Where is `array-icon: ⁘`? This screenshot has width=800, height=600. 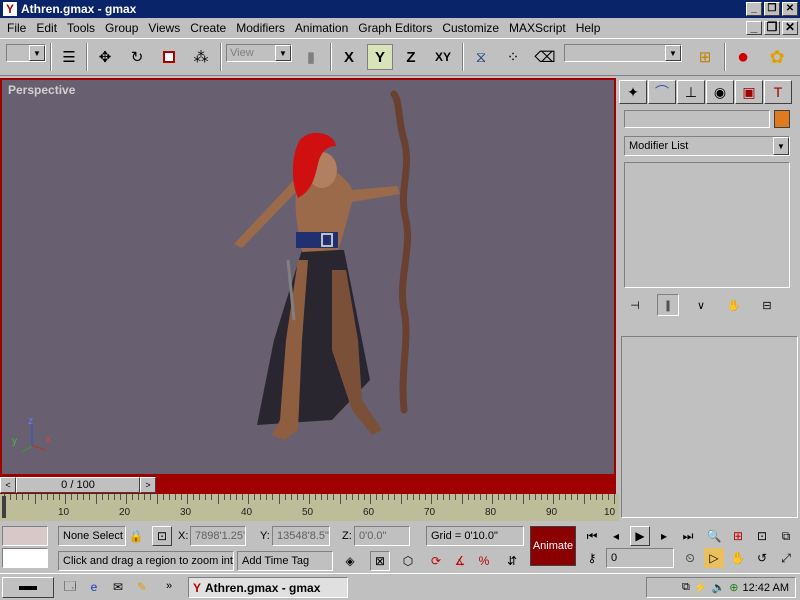
array-icon: ⁘ is located at coordinates (513, 57).